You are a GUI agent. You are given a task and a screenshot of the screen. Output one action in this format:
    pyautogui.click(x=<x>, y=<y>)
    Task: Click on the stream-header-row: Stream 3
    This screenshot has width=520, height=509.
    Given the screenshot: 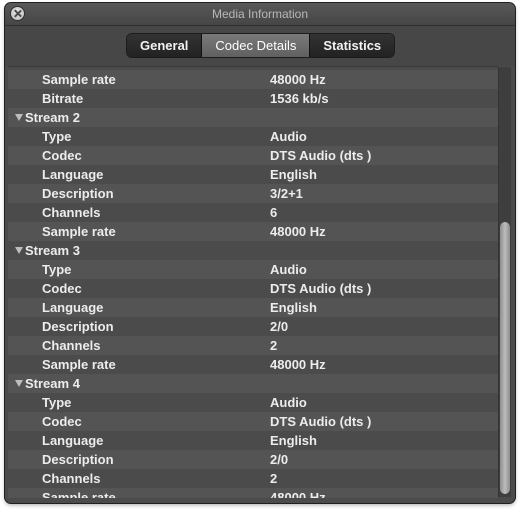 What is the action you would take?
    pyautogui.click(x=253, y=250)
    